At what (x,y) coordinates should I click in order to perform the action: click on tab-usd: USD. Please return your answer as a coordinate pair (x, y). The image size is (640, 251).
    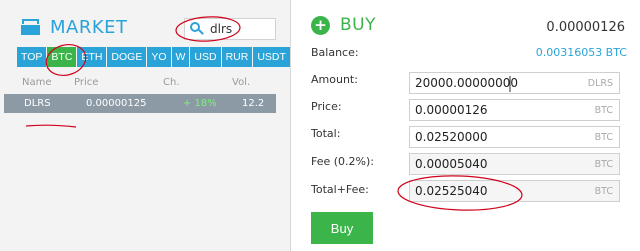
    Looking at the image, I should click on (205, 57).